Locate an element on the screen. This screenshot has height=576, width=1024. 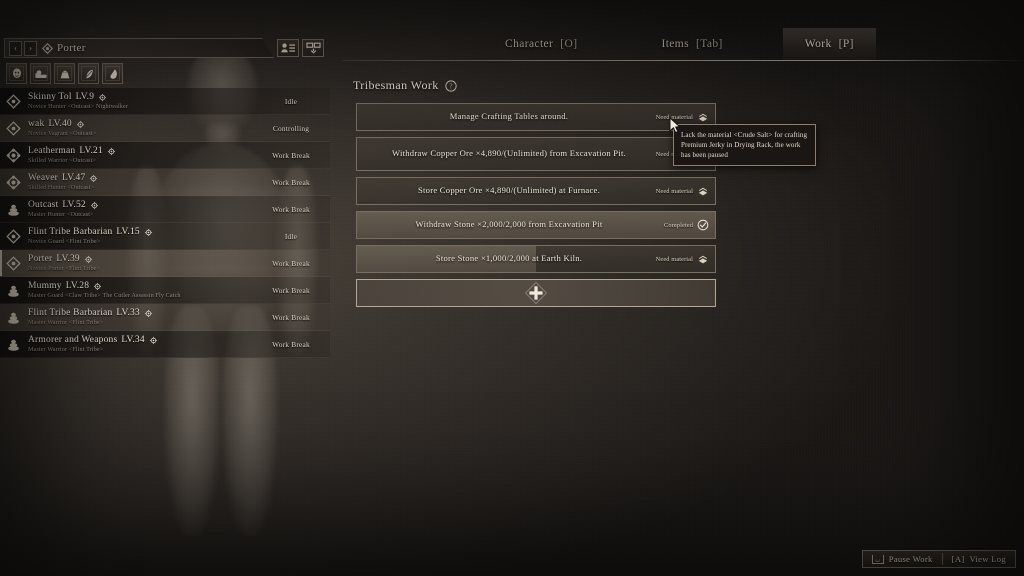
character-row-subtitle: Novice Guard <Flint Tribe> is located at coordinates (64, 241).